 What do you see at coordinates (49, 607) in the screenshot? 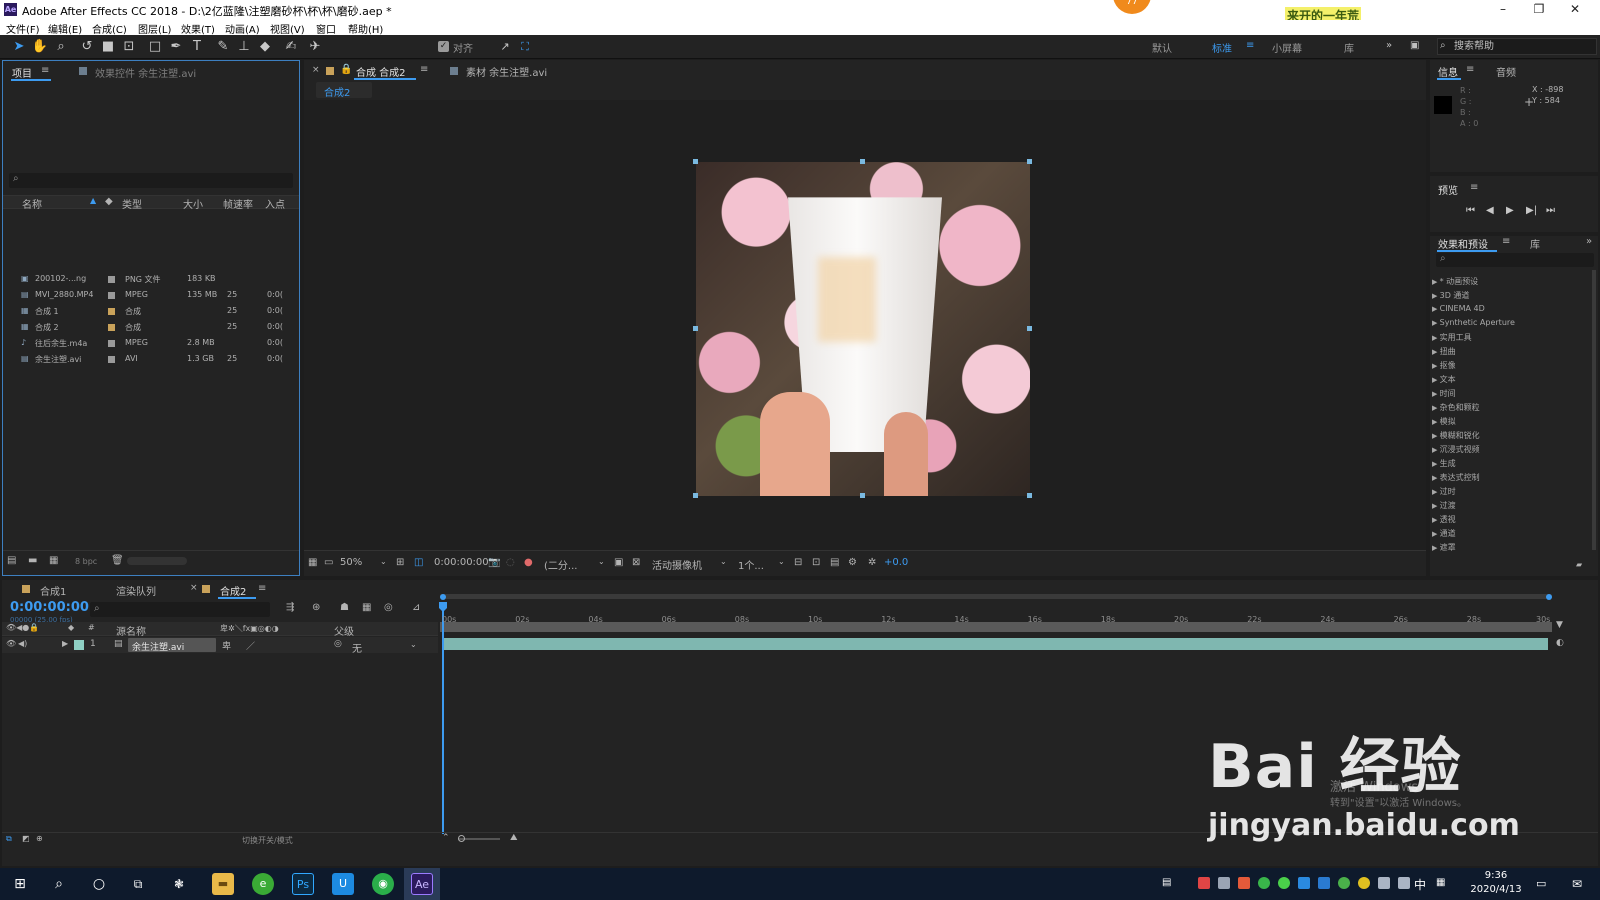
I see `current-timecode: 0:00:00:00` at bounding box center [49, 607].